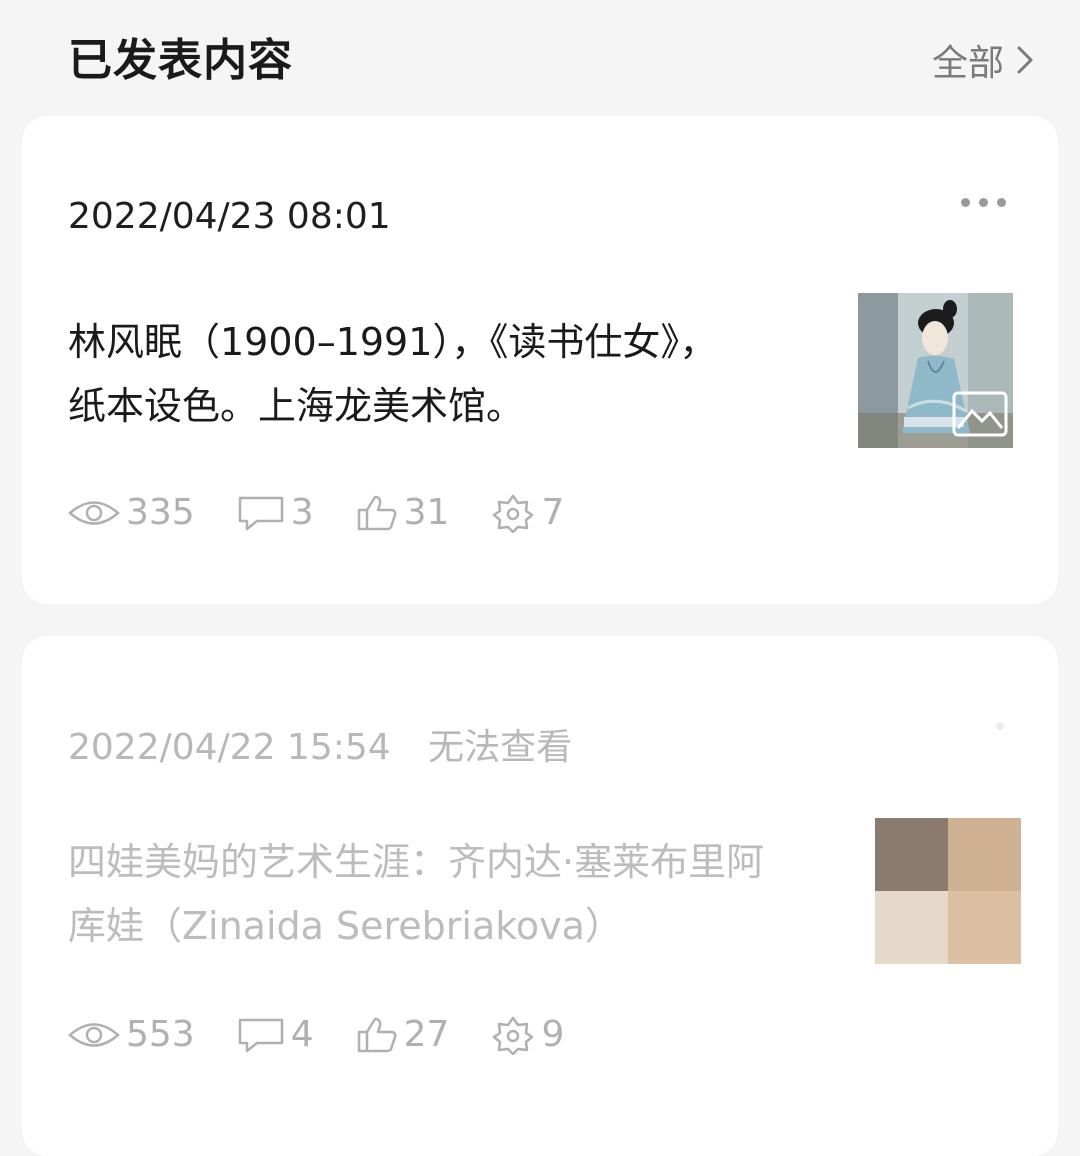 The width and height of the screenshot is (1080, 1156). I want to click on views-stat: 335, so click(131, 512).